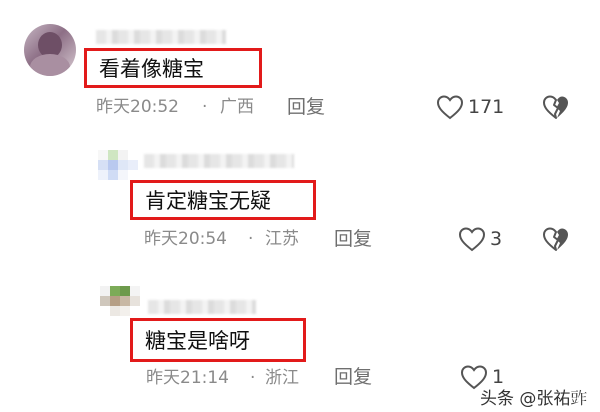  I want to click on like-count: 171, so click(486, 107).